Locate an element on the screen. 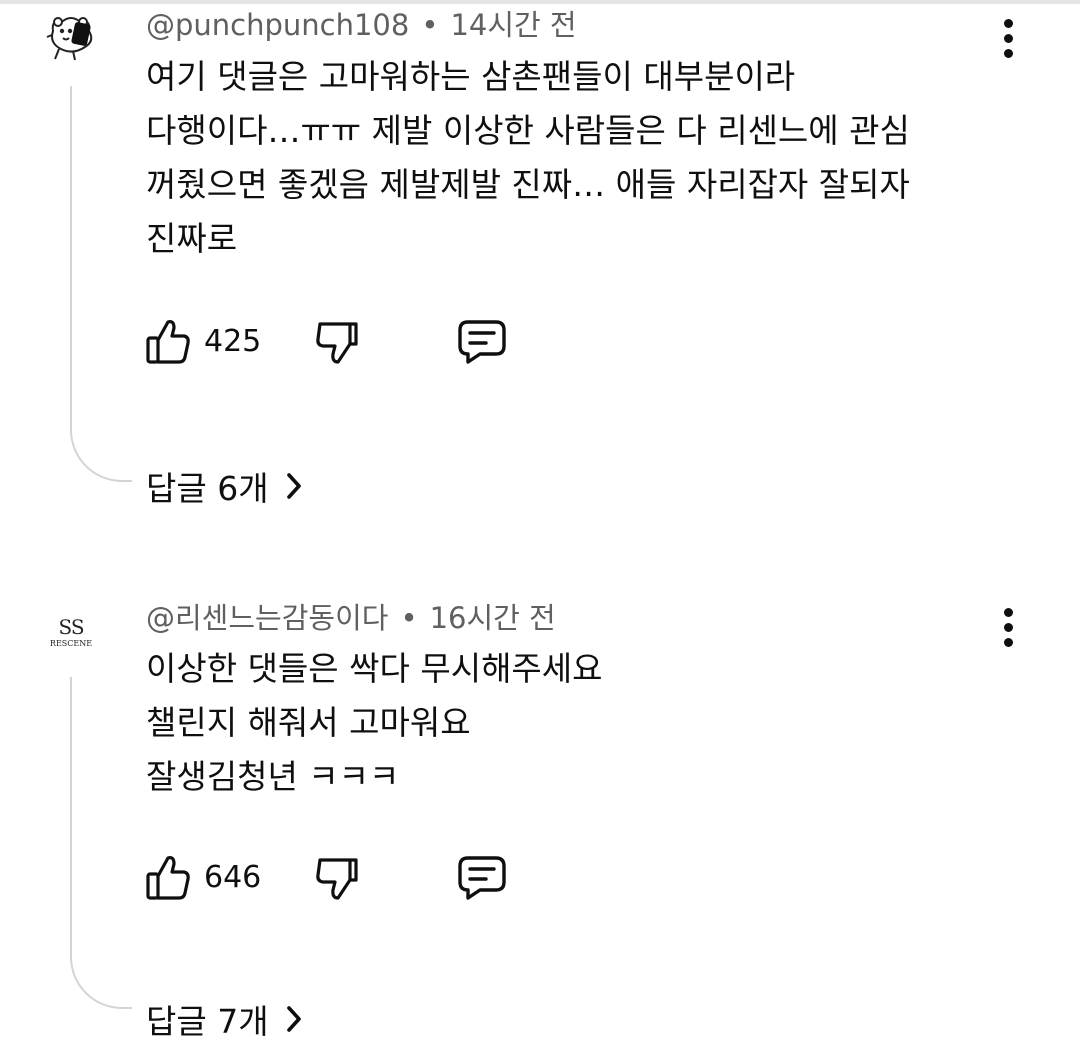 The height and width of the screenshot is (1039, 1080). comment-actions: 646 is located at coordinates (354, 877).